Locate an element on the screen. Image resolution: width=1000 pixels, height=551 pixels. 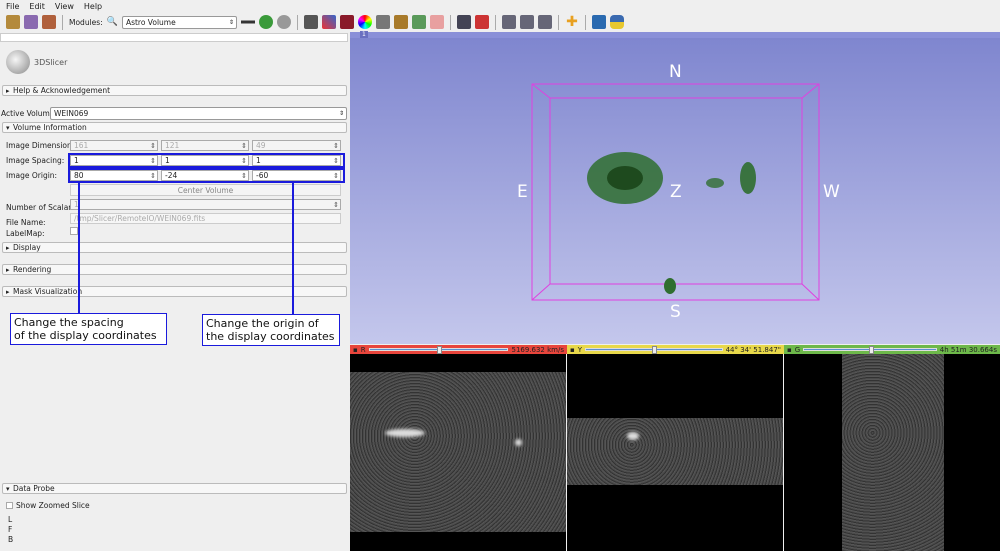
slice-view-yellow is located at coordinates (675, 452).